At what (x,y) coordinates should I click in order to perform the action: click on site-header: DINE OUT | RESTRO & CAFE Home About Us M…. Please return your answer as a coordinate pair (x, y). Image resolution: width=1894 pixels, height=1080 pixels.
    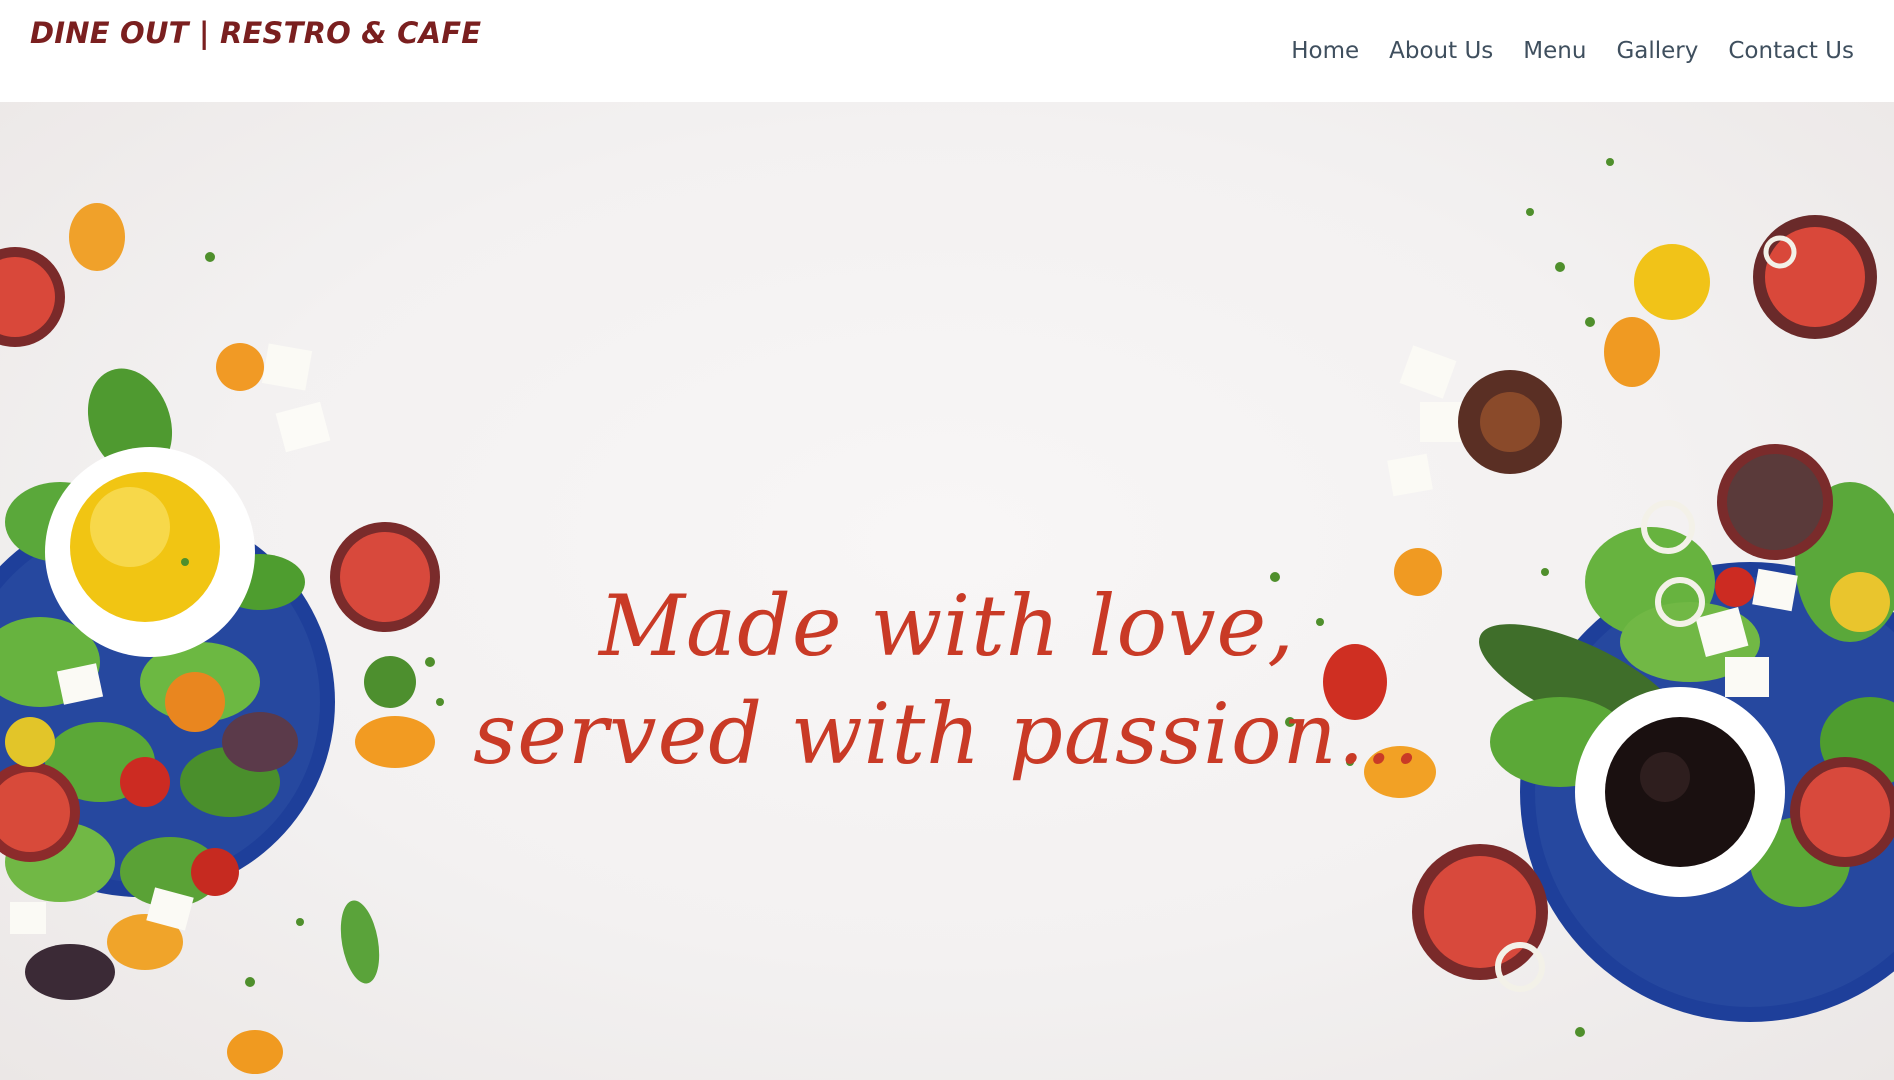
    Looking at the image, I should click on (947, 51).